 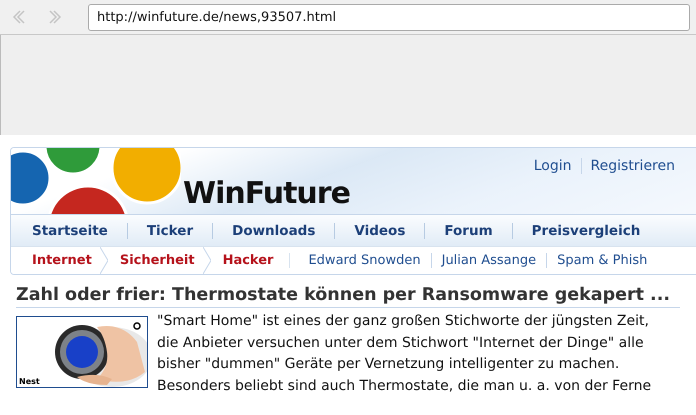 I want to click on tag-link: Edward Snowden, so click(x=360, y=260).